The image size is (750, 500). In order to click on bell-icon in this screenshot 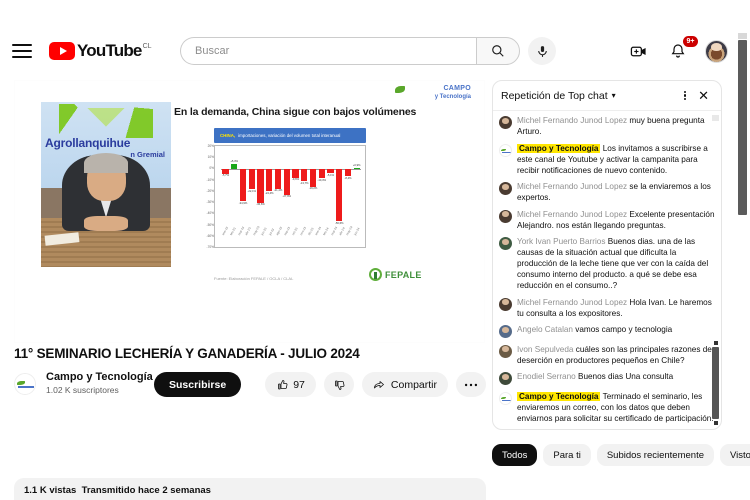, I will do `click(678, 51)`.